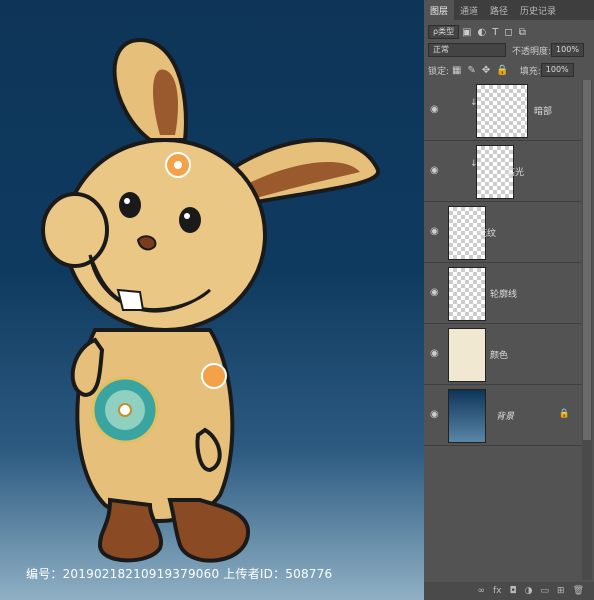  I want to click on layer-row: ◉ ↓ 暗部, so click(503, 110).